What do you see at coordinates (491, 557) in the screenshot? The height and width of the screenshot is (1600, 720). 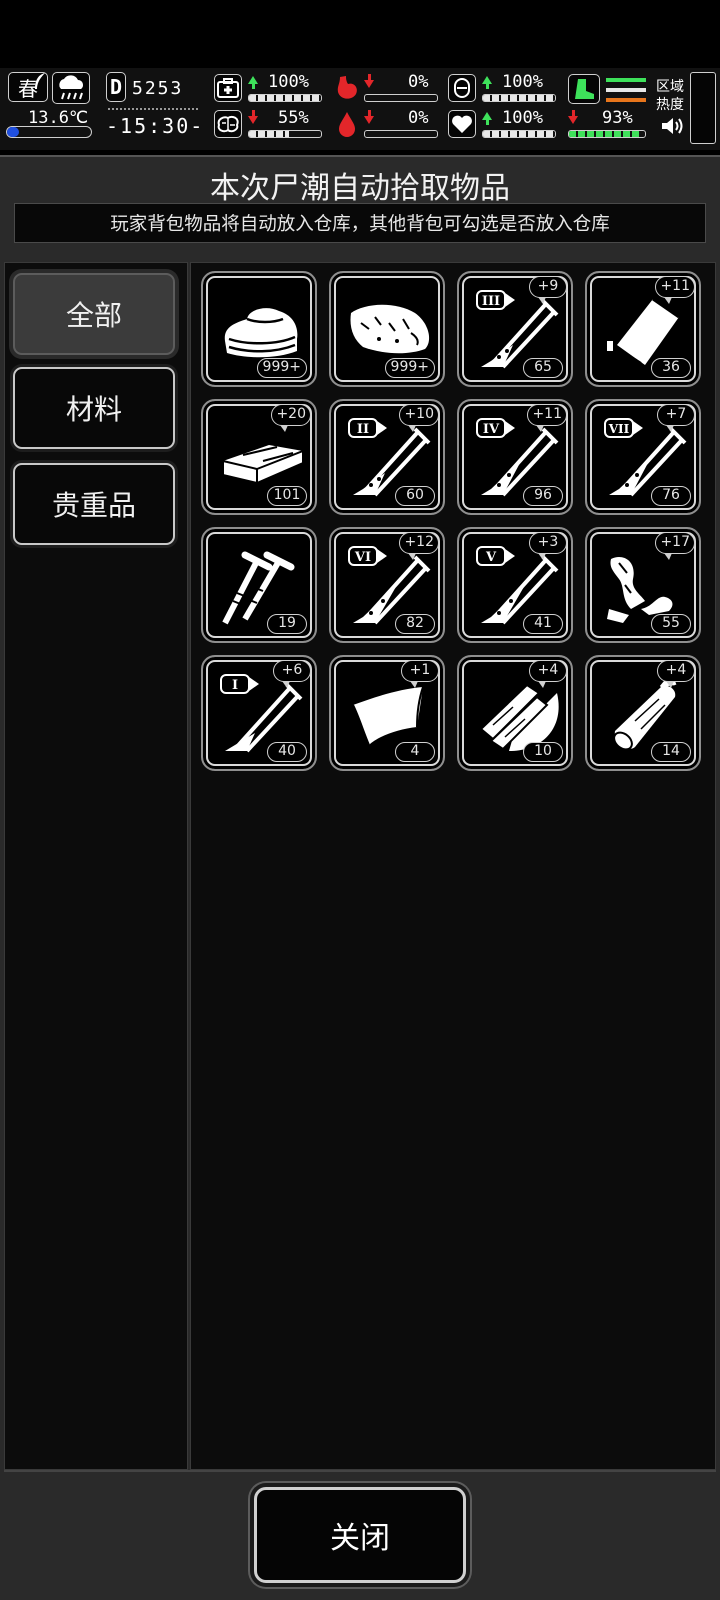 I see `tier-label: V` at bounding box center [491, 557].